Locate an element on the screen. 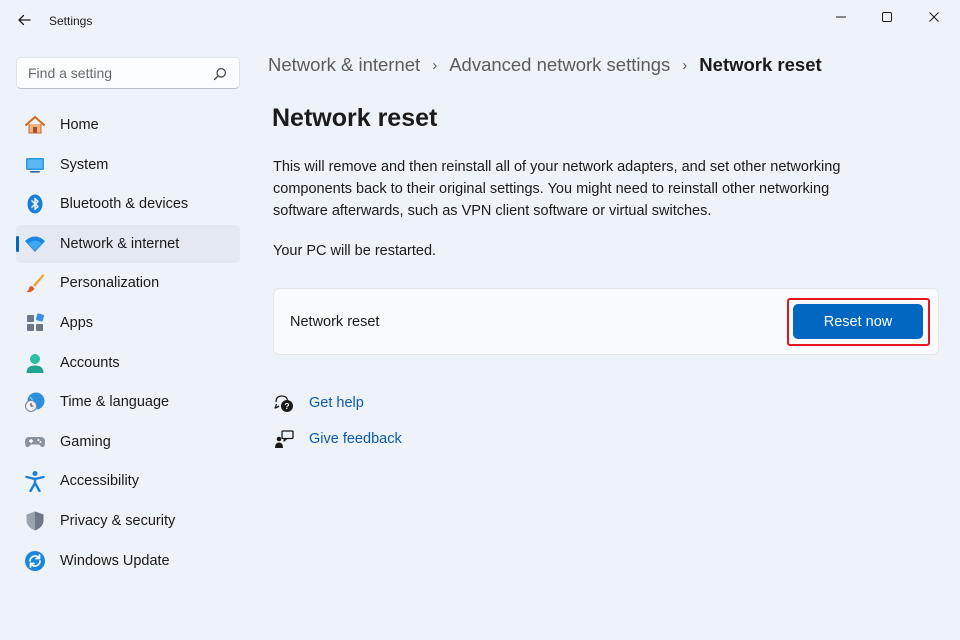 The width and height of the screenshot is (960, 640). sidebar-item-home: Home is located at coordinates (128, 125).